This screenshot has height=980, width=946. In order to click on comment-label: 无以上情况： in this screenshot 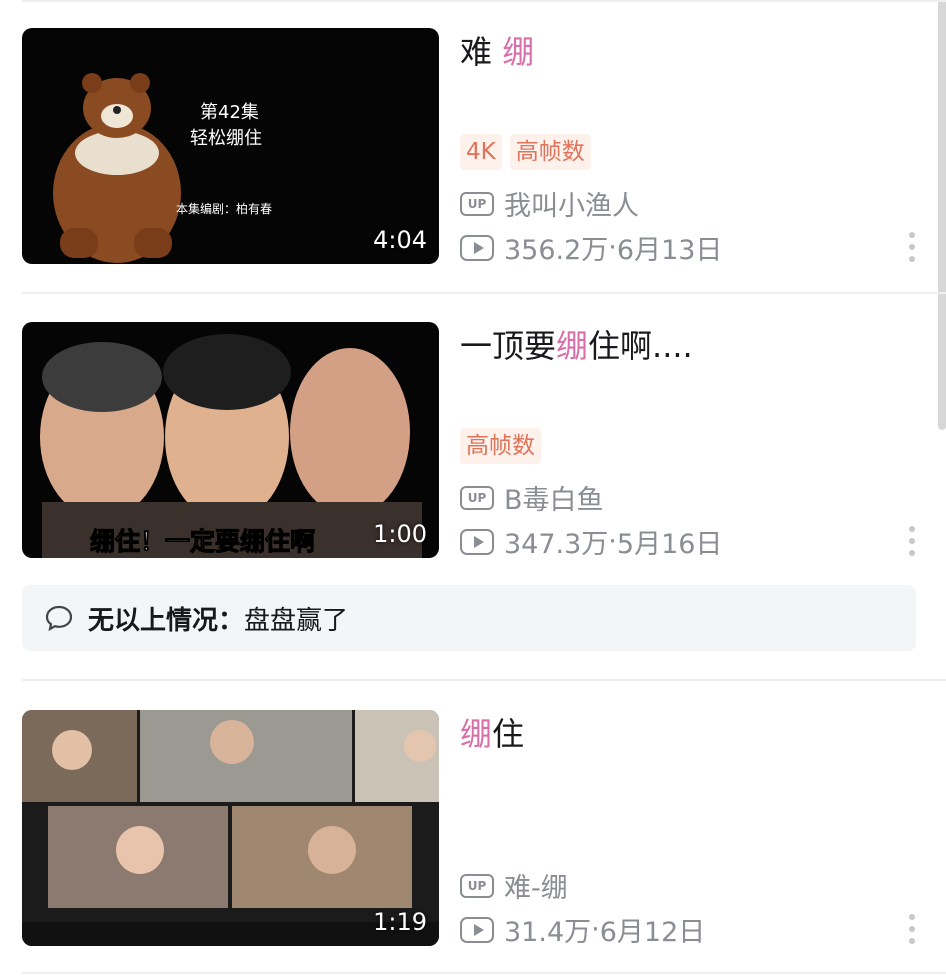, I will do `click(166, 620)`.